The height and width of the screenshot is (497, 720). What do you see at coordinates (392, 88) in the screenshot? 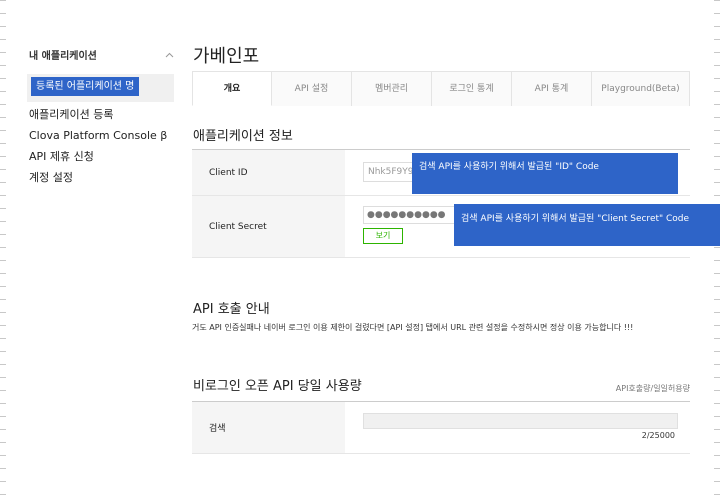
I see `tab-member-management: 멤버관리` at bounding box center [392, 88].